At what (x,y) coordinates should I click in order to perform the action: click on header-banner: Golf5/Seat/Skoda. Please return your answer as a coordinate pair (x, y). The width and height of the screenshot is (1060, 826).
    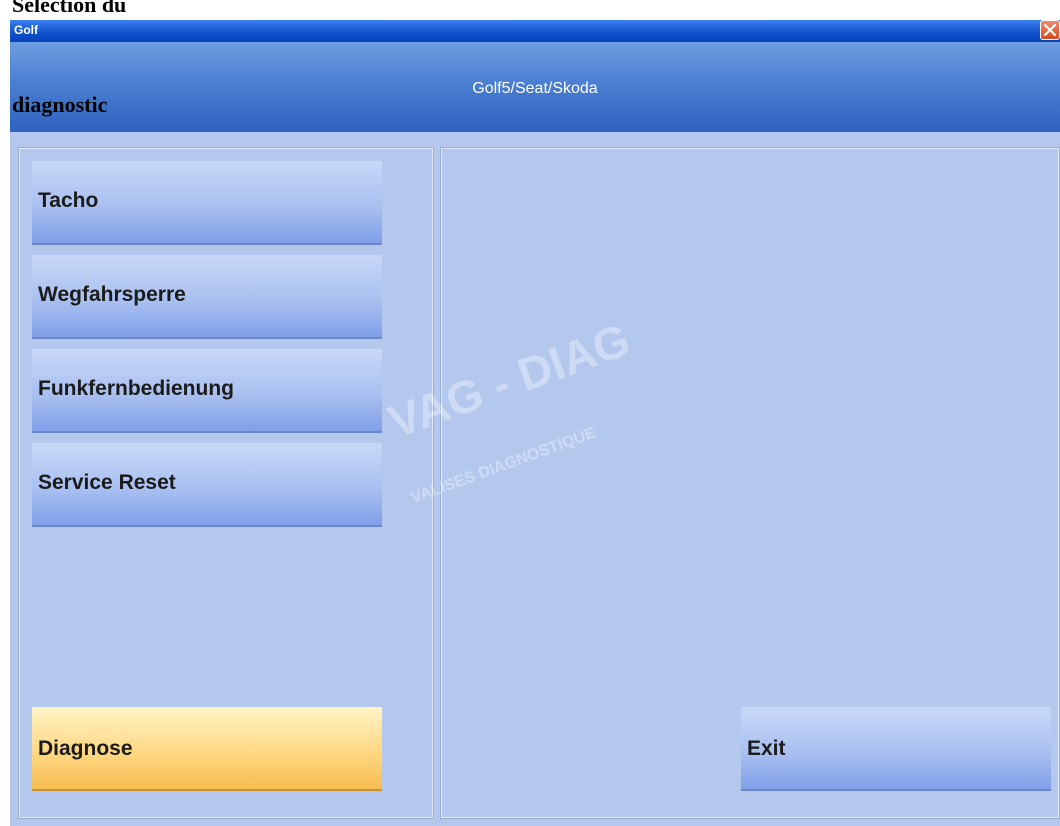
    Looking at the image, I should click on (535, 87).